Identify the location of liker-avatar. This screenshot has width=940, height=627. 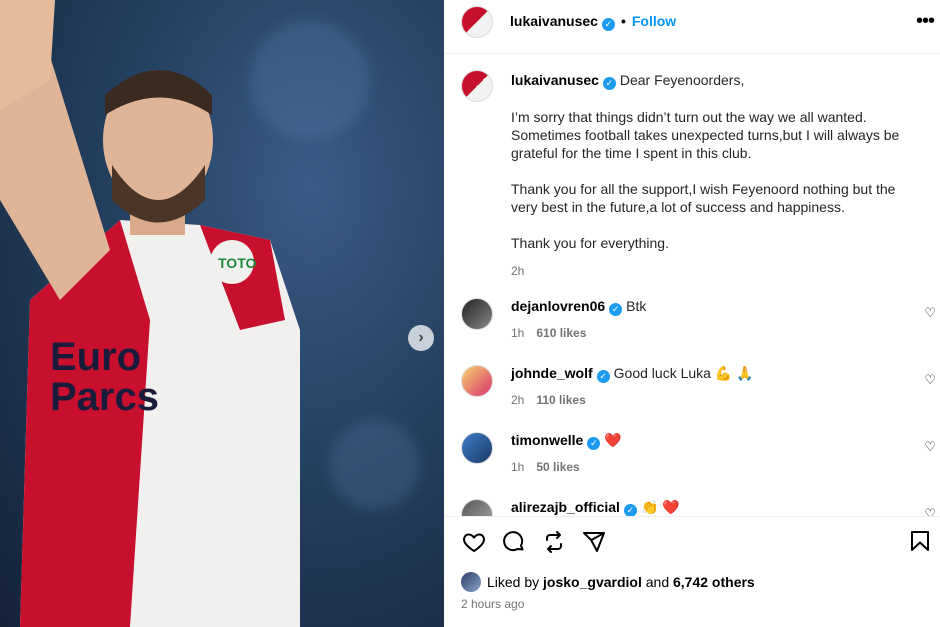
(471, 582).